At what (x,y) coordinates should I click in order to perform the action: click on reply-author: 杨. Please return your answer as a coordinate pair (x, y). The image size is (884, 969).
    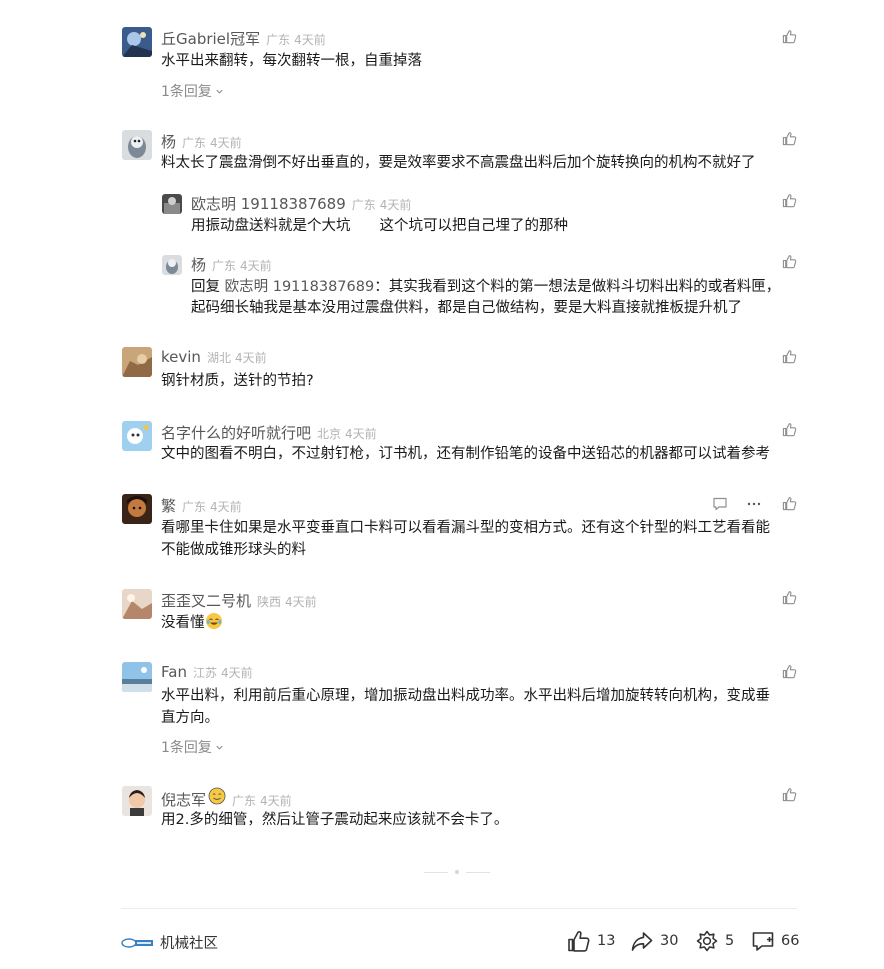
    Looking at the image, I should click on (198, 264).